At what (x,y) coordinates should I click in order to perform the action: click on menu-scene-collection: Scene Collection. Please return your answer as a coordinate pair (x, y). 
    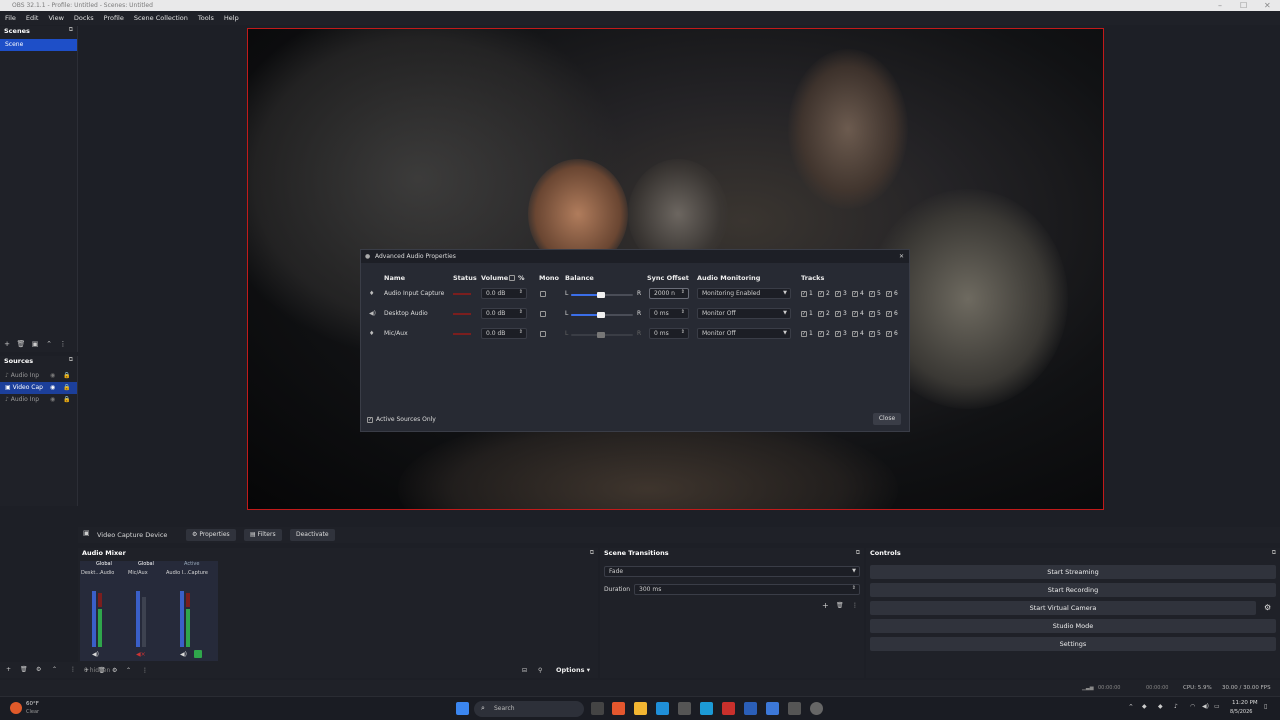
    Looking at the image, I should click on (161, 18).